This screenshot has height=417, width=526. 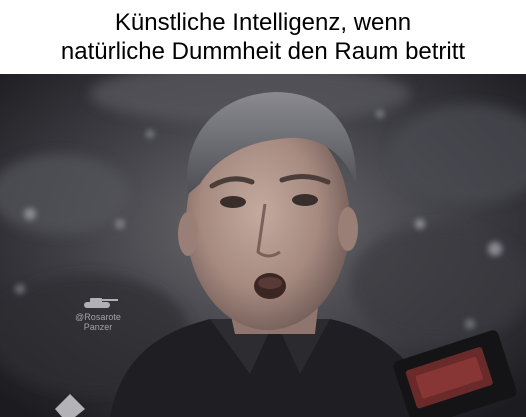 I want to click on watermark-name: Panzer, so click(x=98, y=327).